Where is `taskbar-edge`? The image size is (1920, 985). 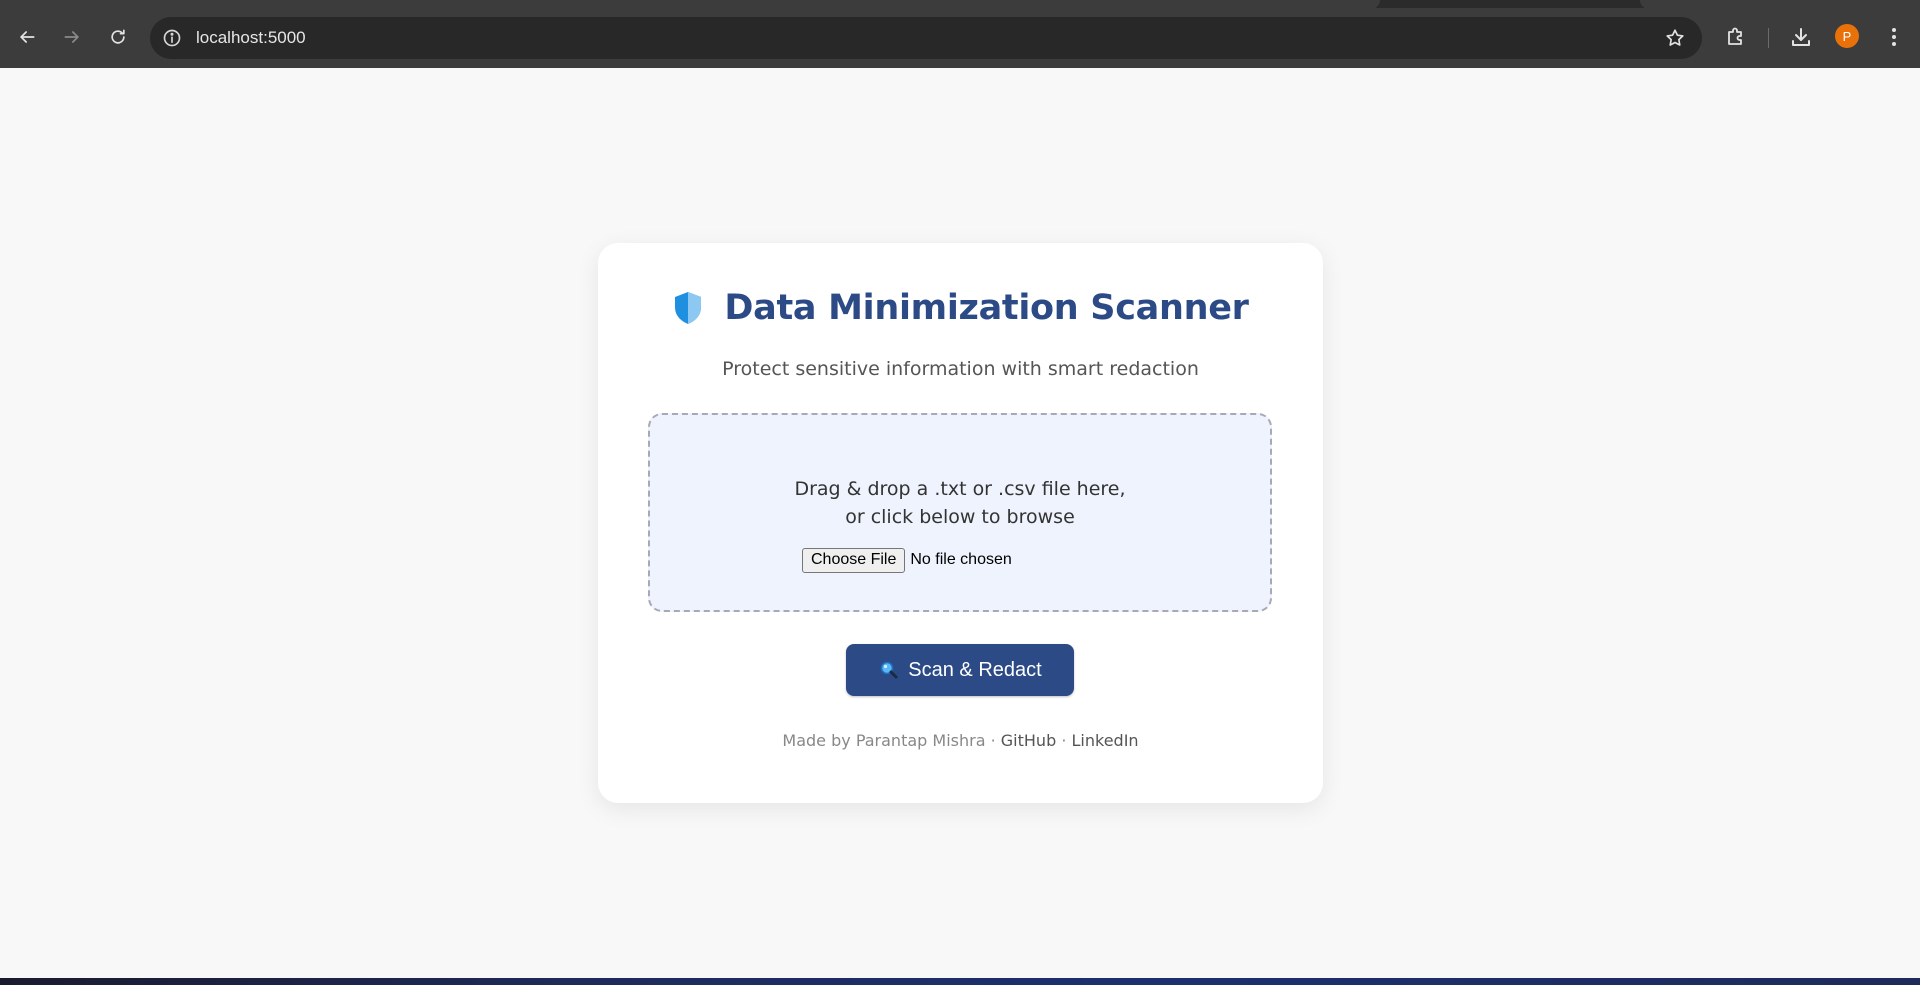
taskbar-edge is located at coordinates (960, 981).